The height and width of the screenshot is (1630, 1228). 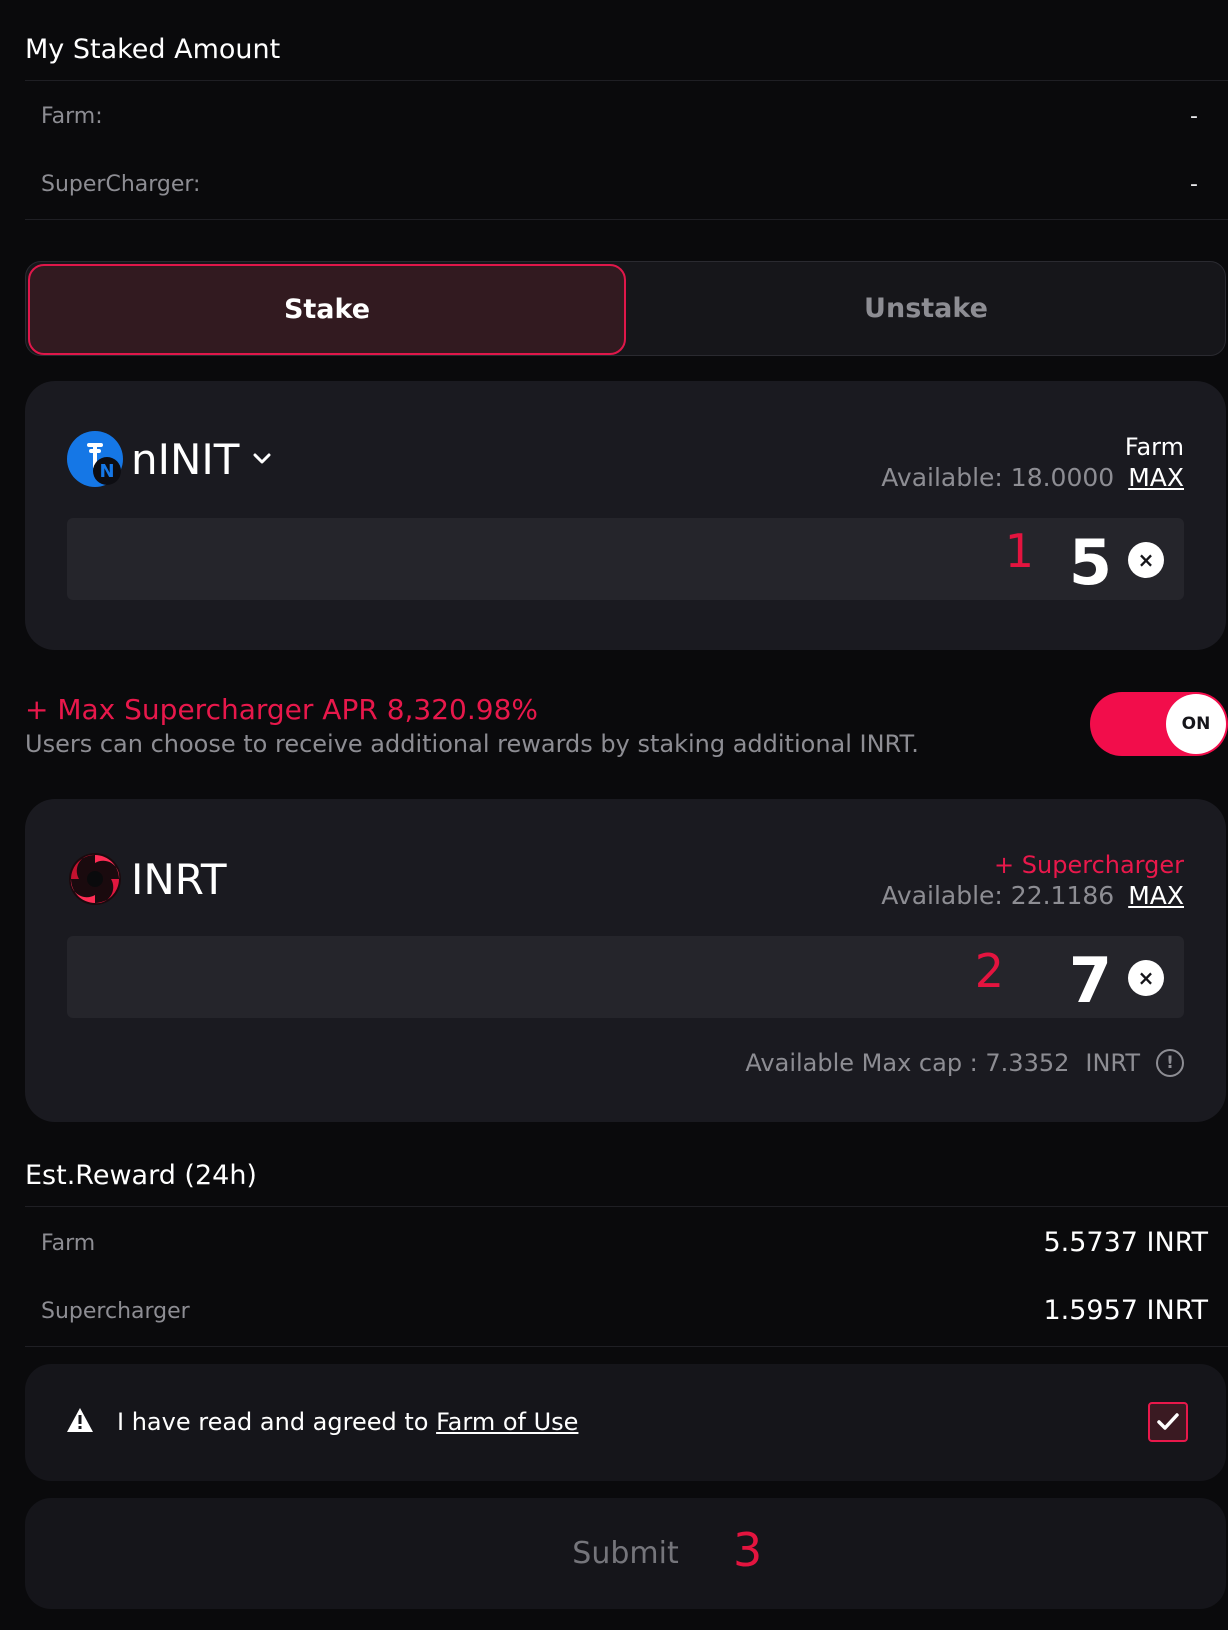 What do you see at coordinates (998, 477) in the screenshot?
I see `available-text: Available: 18.0000` at bounding box center [998, 477].